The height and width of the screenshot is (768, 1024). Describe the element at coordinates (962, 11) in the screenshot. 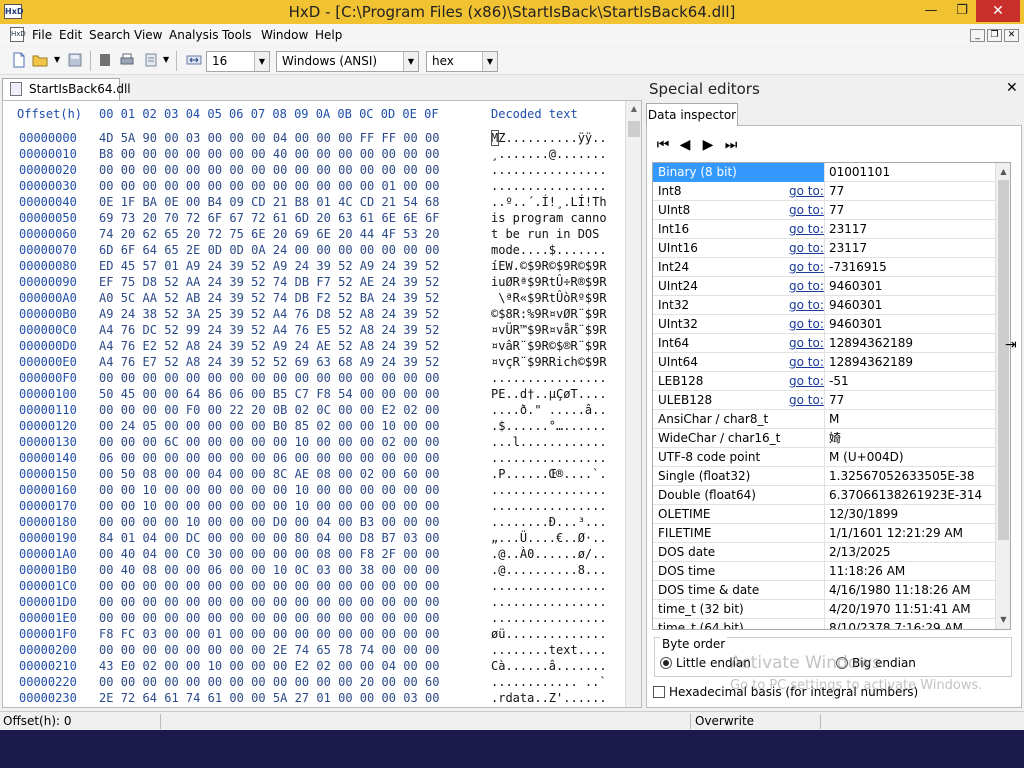

I see `restore-button: ❐` at that location.